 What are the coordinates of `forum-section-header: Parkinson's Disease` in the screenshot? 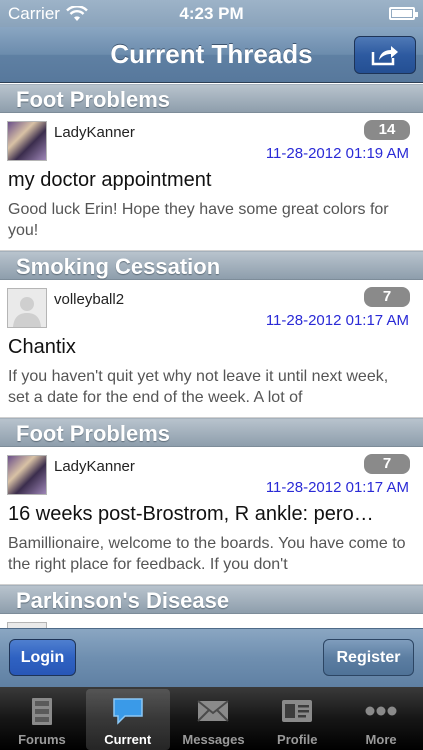 It's located at (211, 599).